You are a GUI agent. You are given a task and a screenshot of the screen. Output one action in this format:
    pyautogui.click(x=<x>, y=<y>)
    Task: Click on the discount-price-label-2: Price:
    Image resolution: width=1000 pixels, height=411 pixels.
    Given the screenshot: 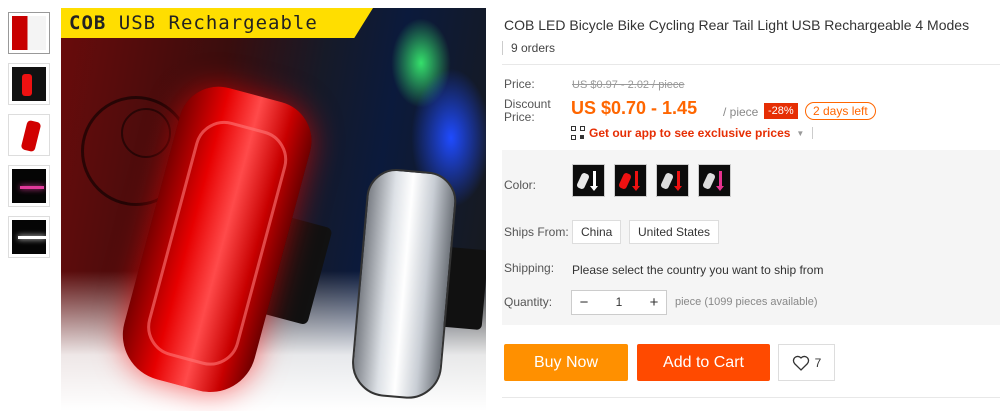 What is the action you would take?
    pyautogui.click(x=519, y=117)
    